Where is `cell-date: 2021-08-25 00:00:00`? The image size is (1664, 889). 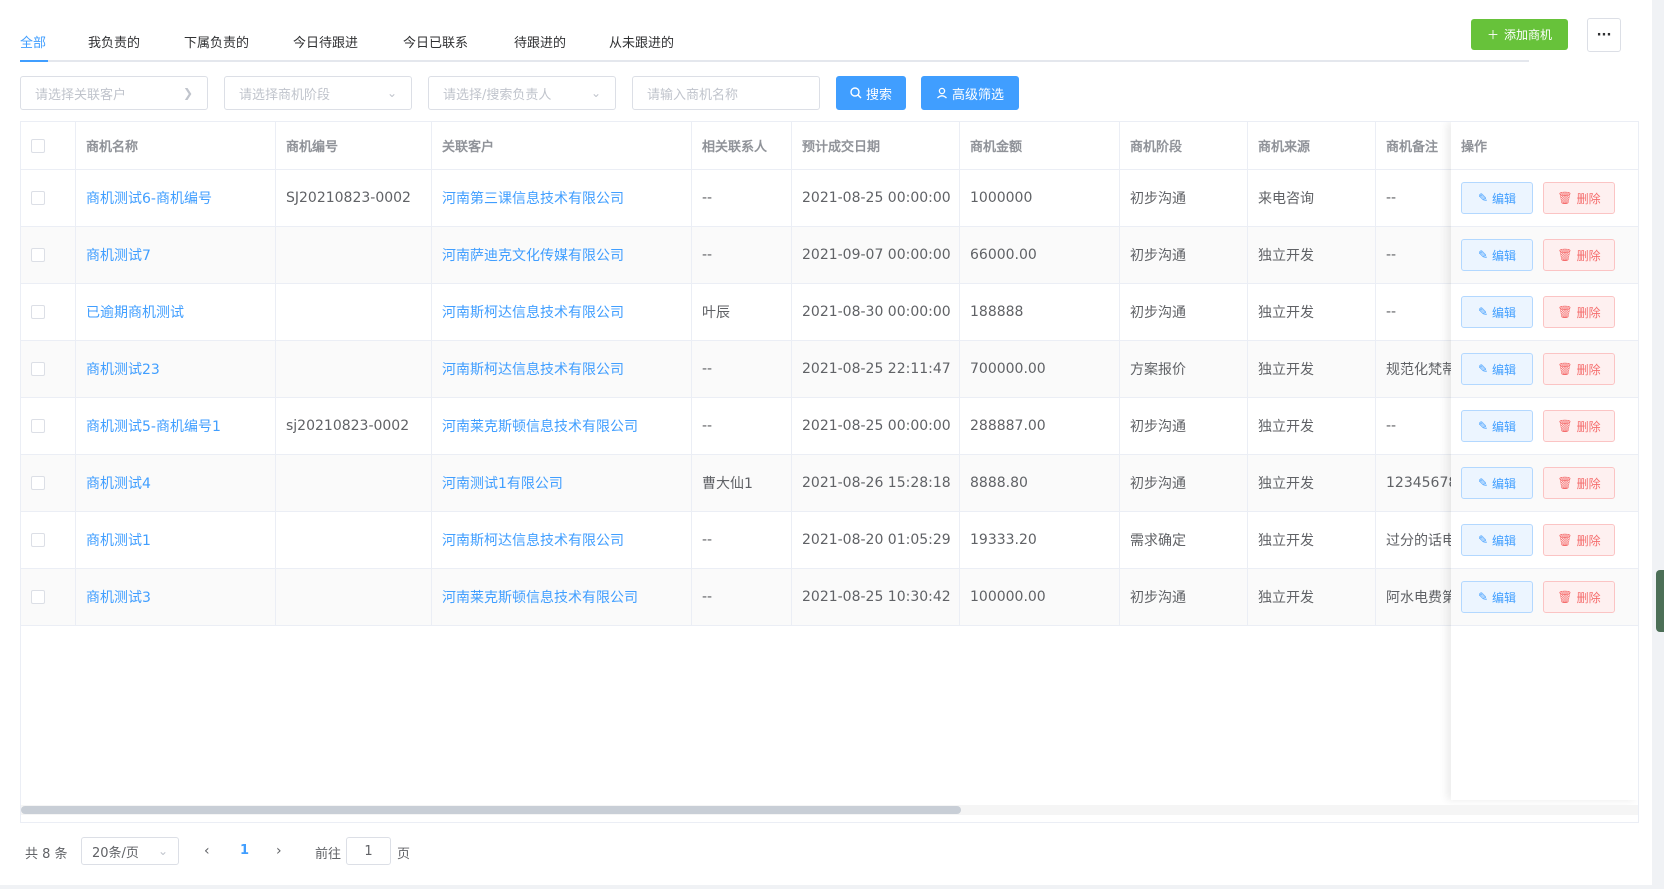
cell-date: 2021-08-25 00:00:00 is located at coordinates (876, 198).